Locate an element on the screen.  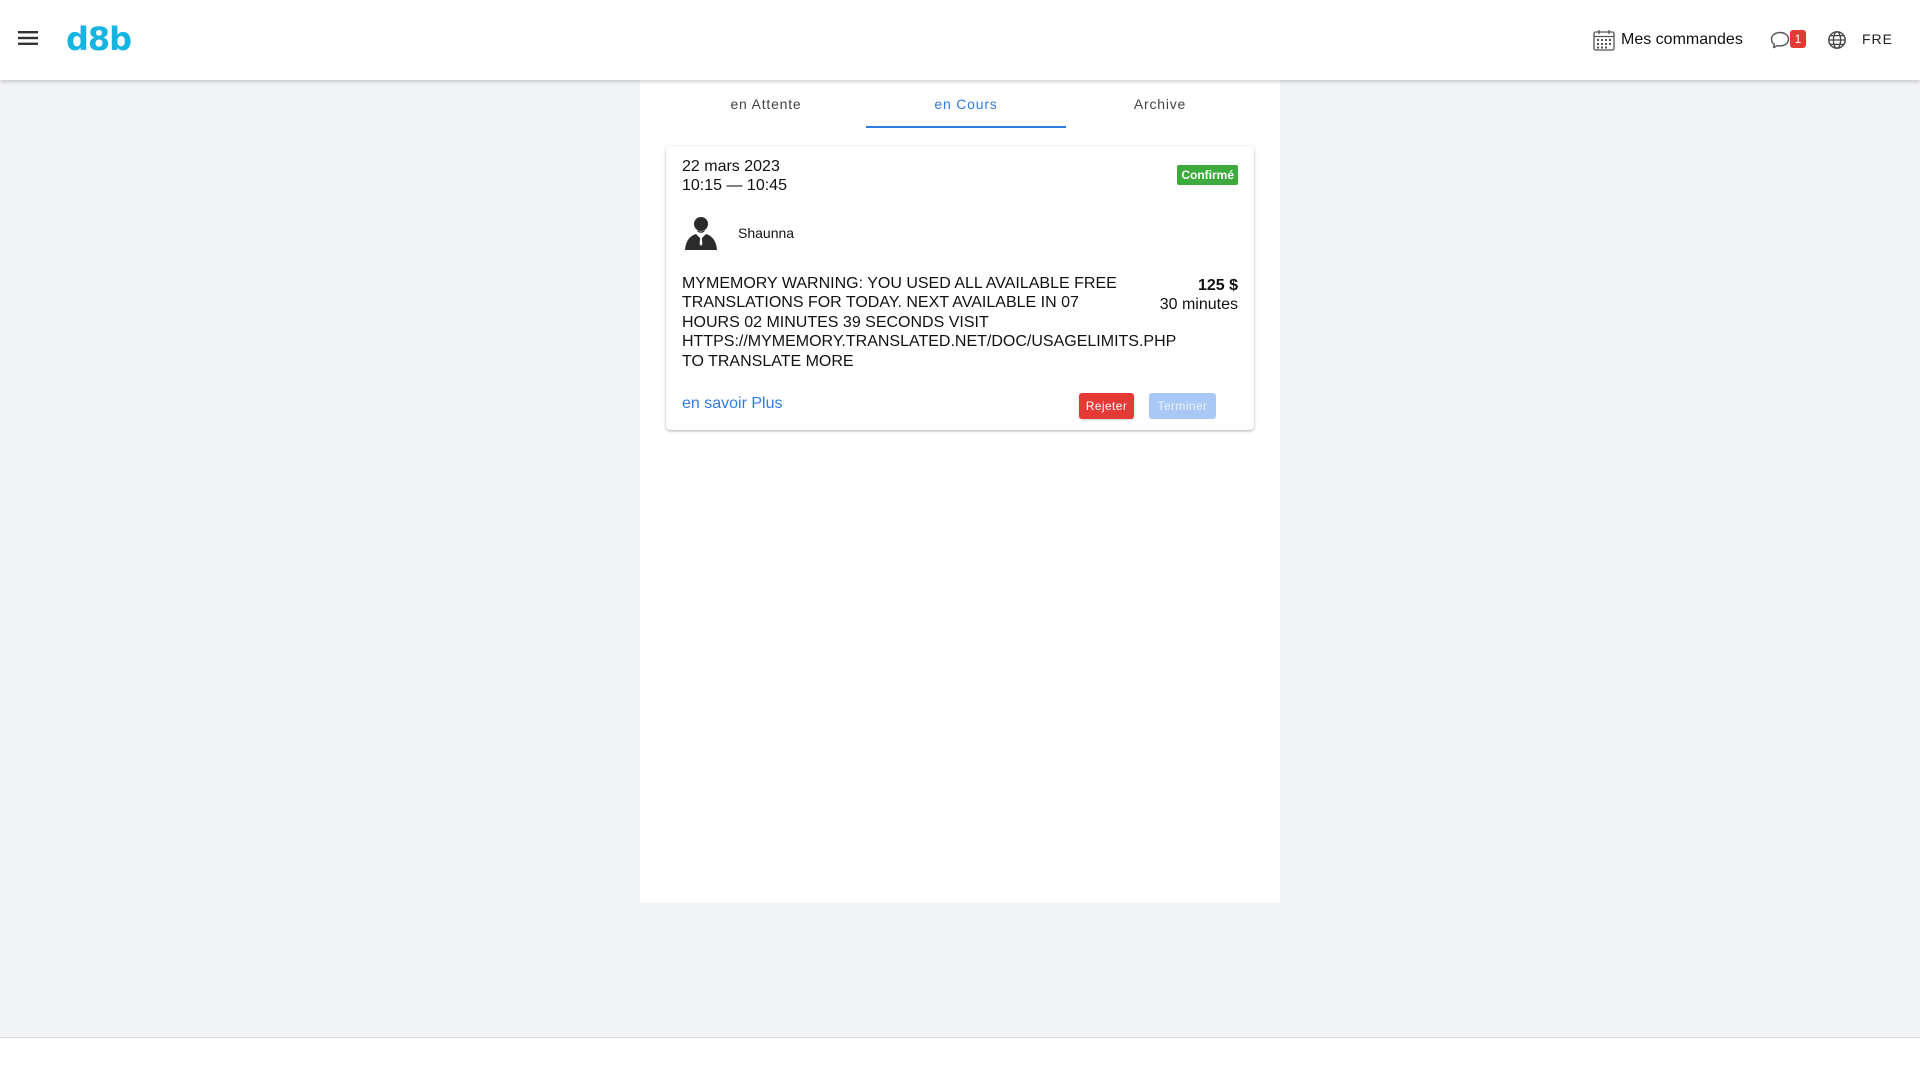
my-orders-link: Mes commandes is located at coordinates (1668, 40).